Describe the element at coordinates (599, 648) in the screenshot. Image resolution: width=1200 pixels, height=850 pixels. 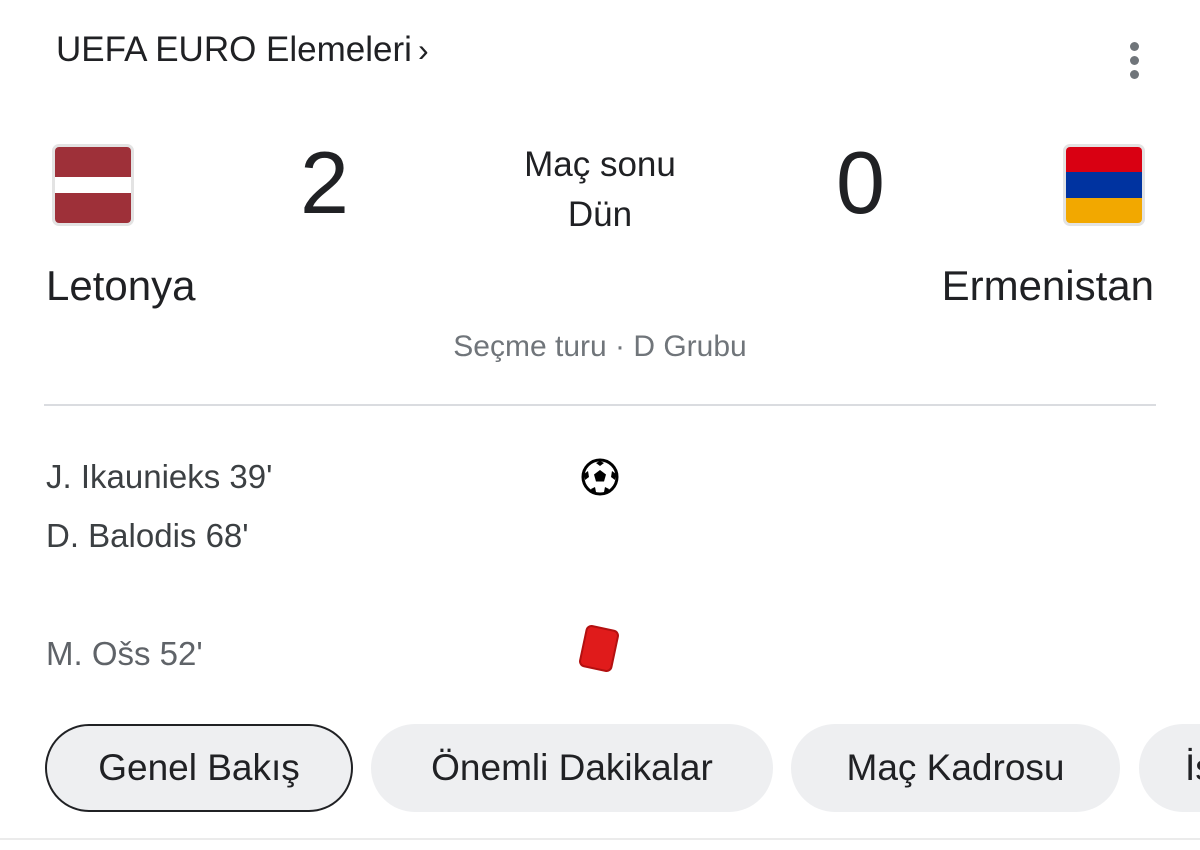
I see `red-card-icon` at that location.